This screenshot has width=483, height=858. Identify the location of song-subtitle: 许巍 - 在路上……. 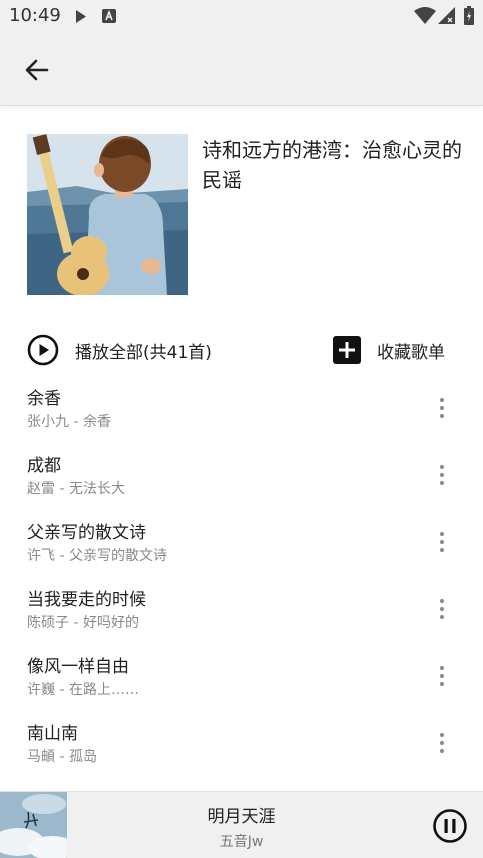
(83, 690).